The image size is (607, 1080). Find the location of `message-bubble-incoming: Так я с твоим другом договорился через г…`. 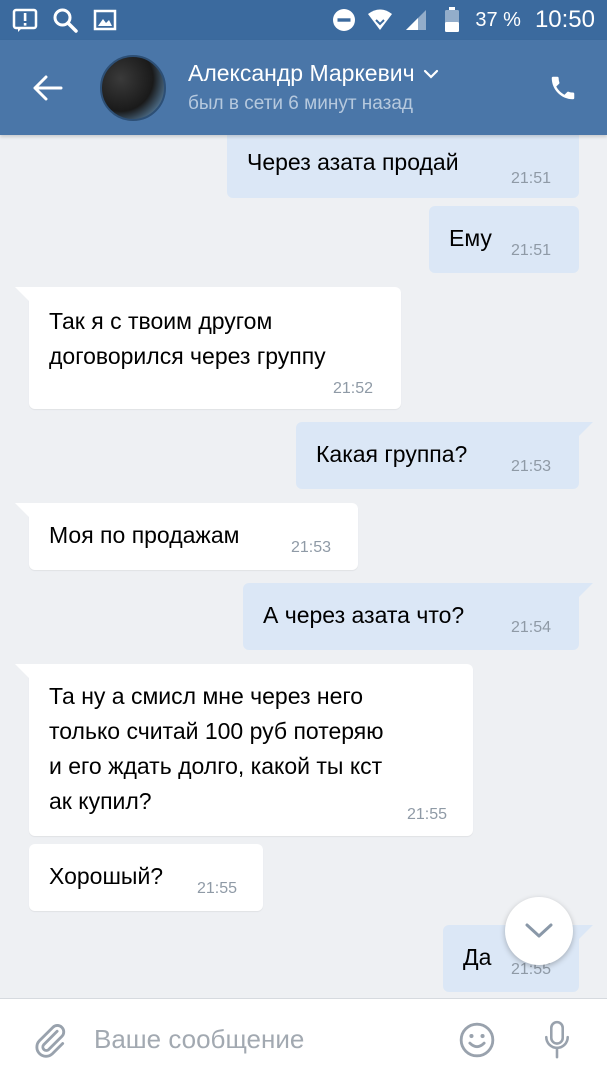

message-bubble-incoming: Так я с твоим другом договорился через г… is located at coordinates (208, 348).